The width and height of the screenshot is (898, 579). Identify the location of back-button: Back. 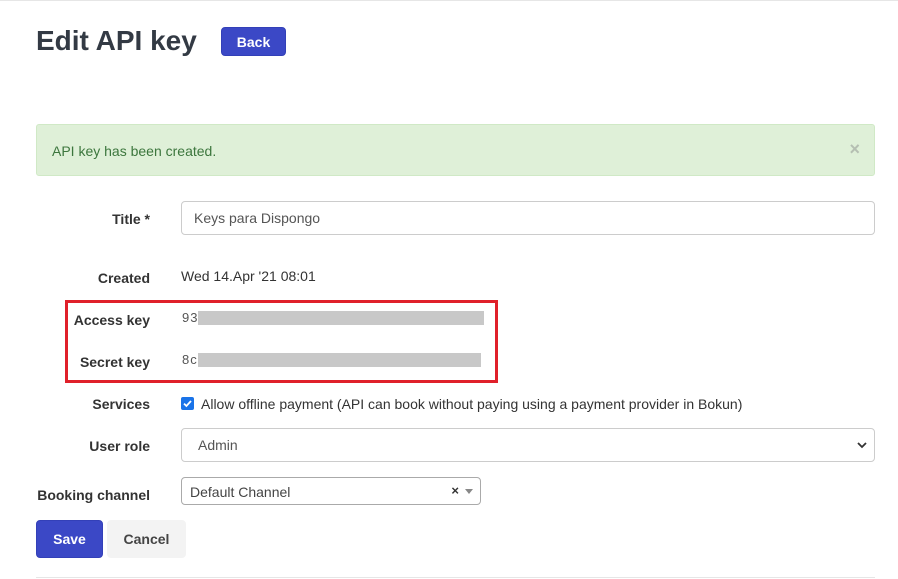
(253, 41).